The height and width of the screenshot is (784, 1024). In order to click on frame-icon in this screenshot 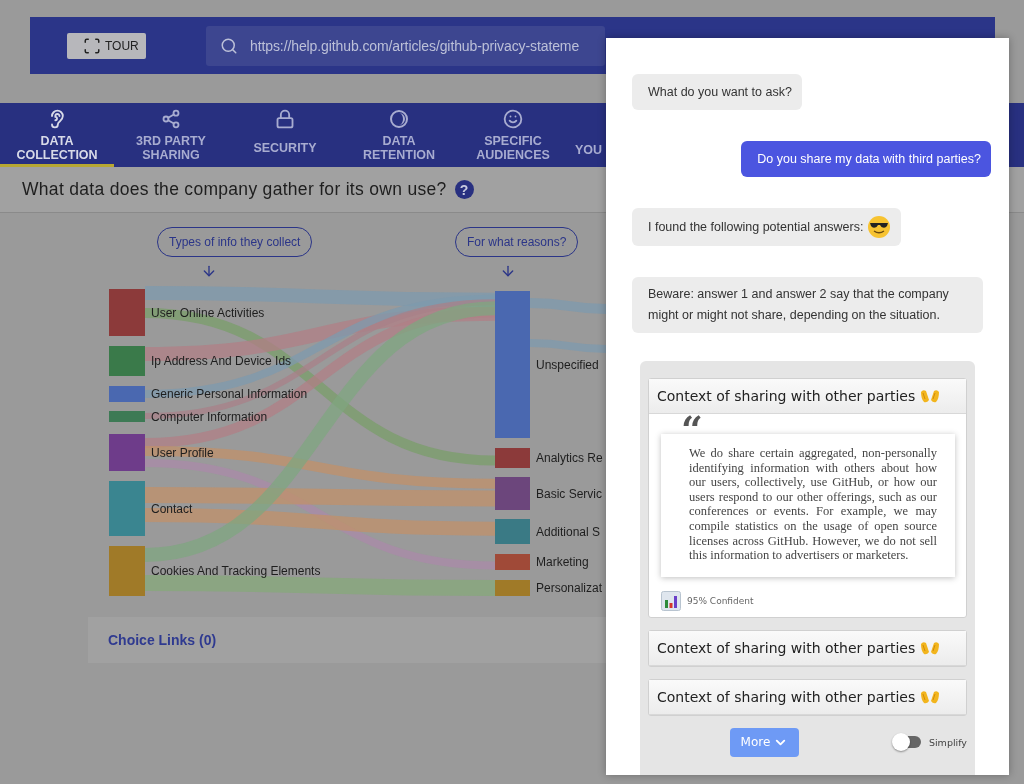, I will do `click(92, 45)`.